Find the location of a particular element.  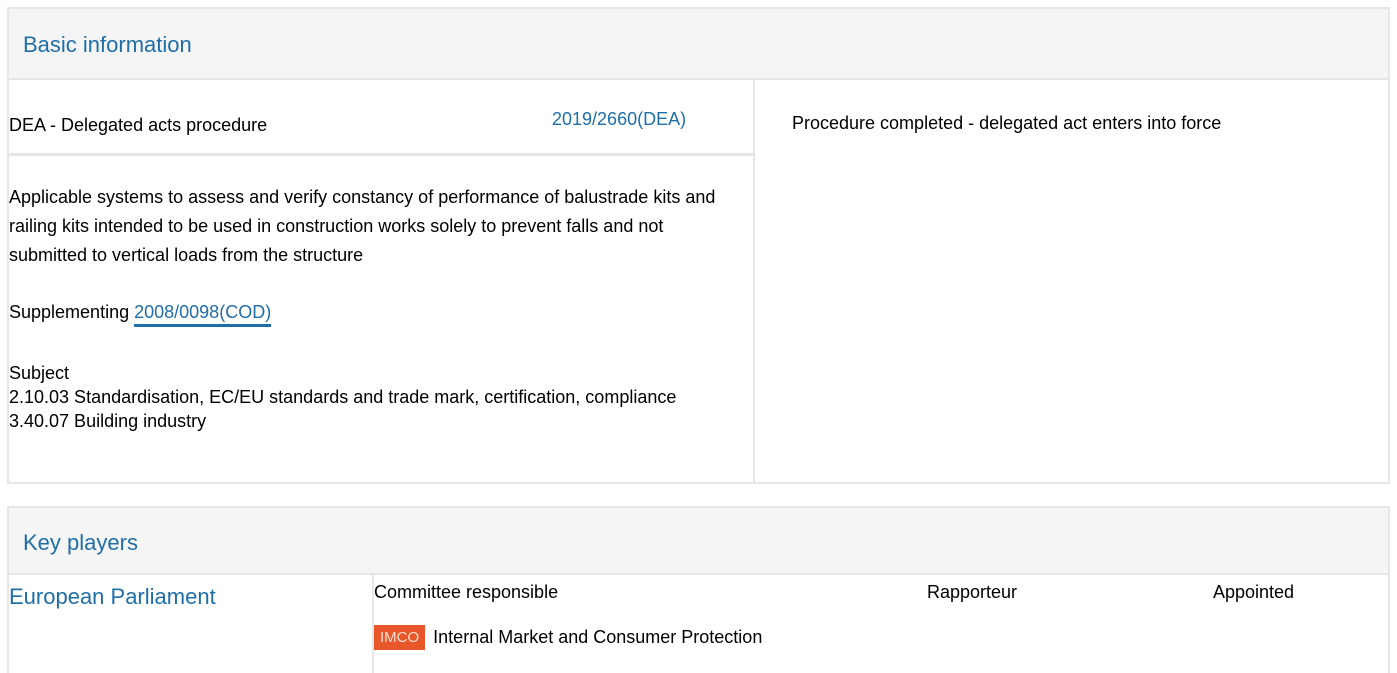

procedure-reference-link: 2019/2660(DEA) is located at coordinates (619, 119).